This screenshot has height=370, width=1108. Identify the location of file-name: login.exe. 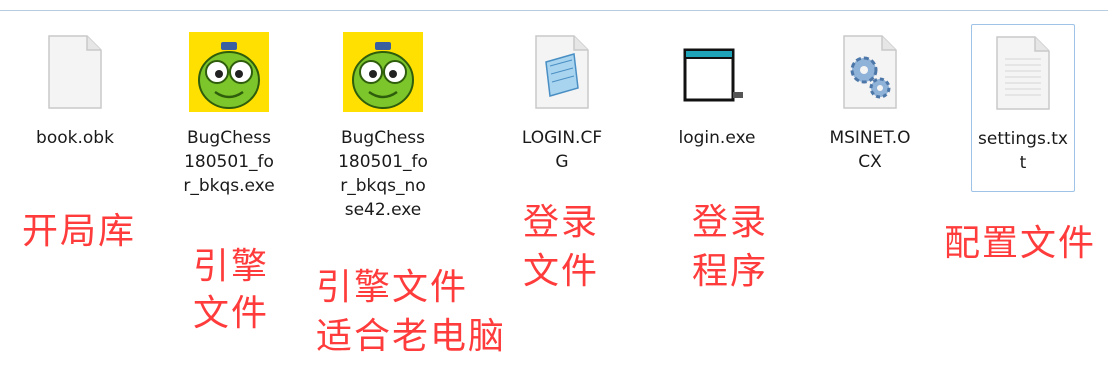
(717, 138).